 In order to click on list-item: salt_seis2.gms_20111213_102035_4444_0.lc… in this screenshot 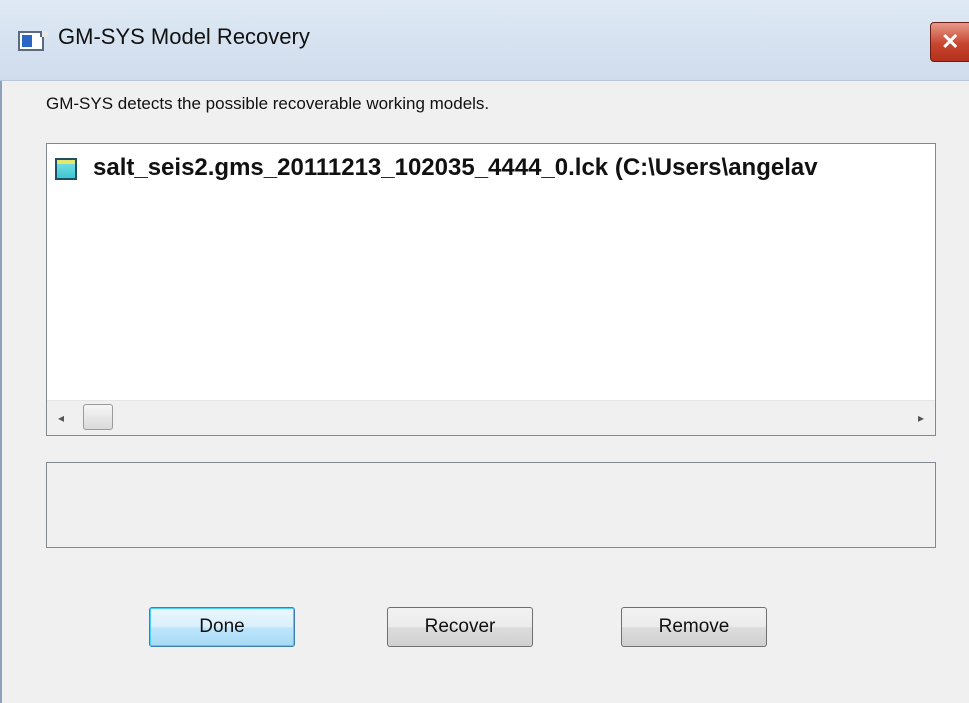, I will do `click(495, 170)`.